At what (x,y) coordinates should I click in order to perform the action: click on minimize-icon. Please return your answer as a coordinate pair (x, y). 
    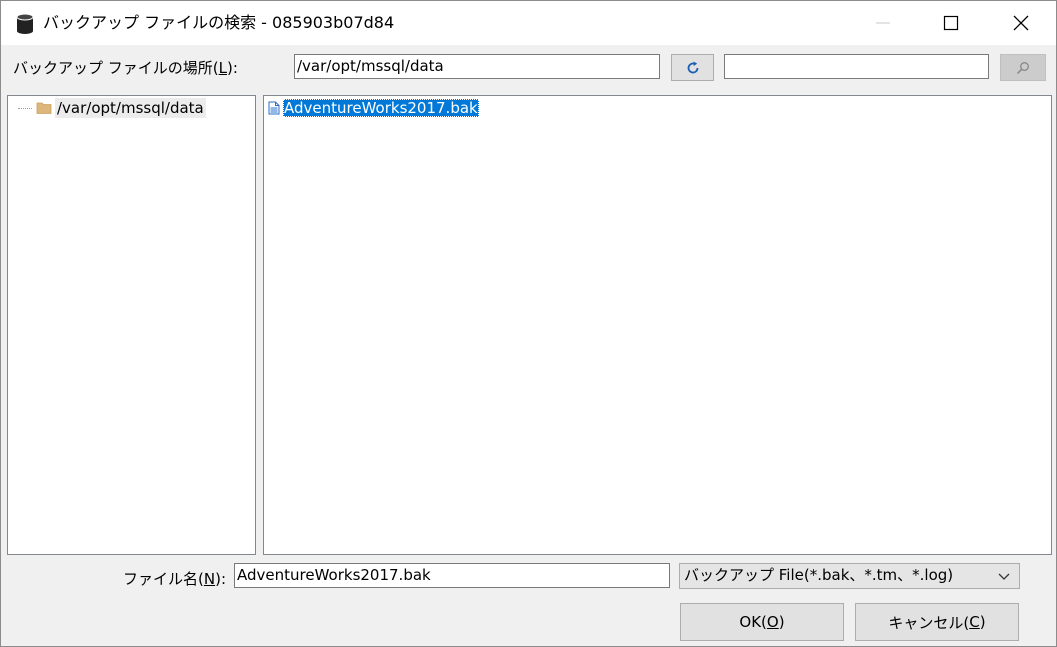
    Looking at the image, I should click on (883, 23).